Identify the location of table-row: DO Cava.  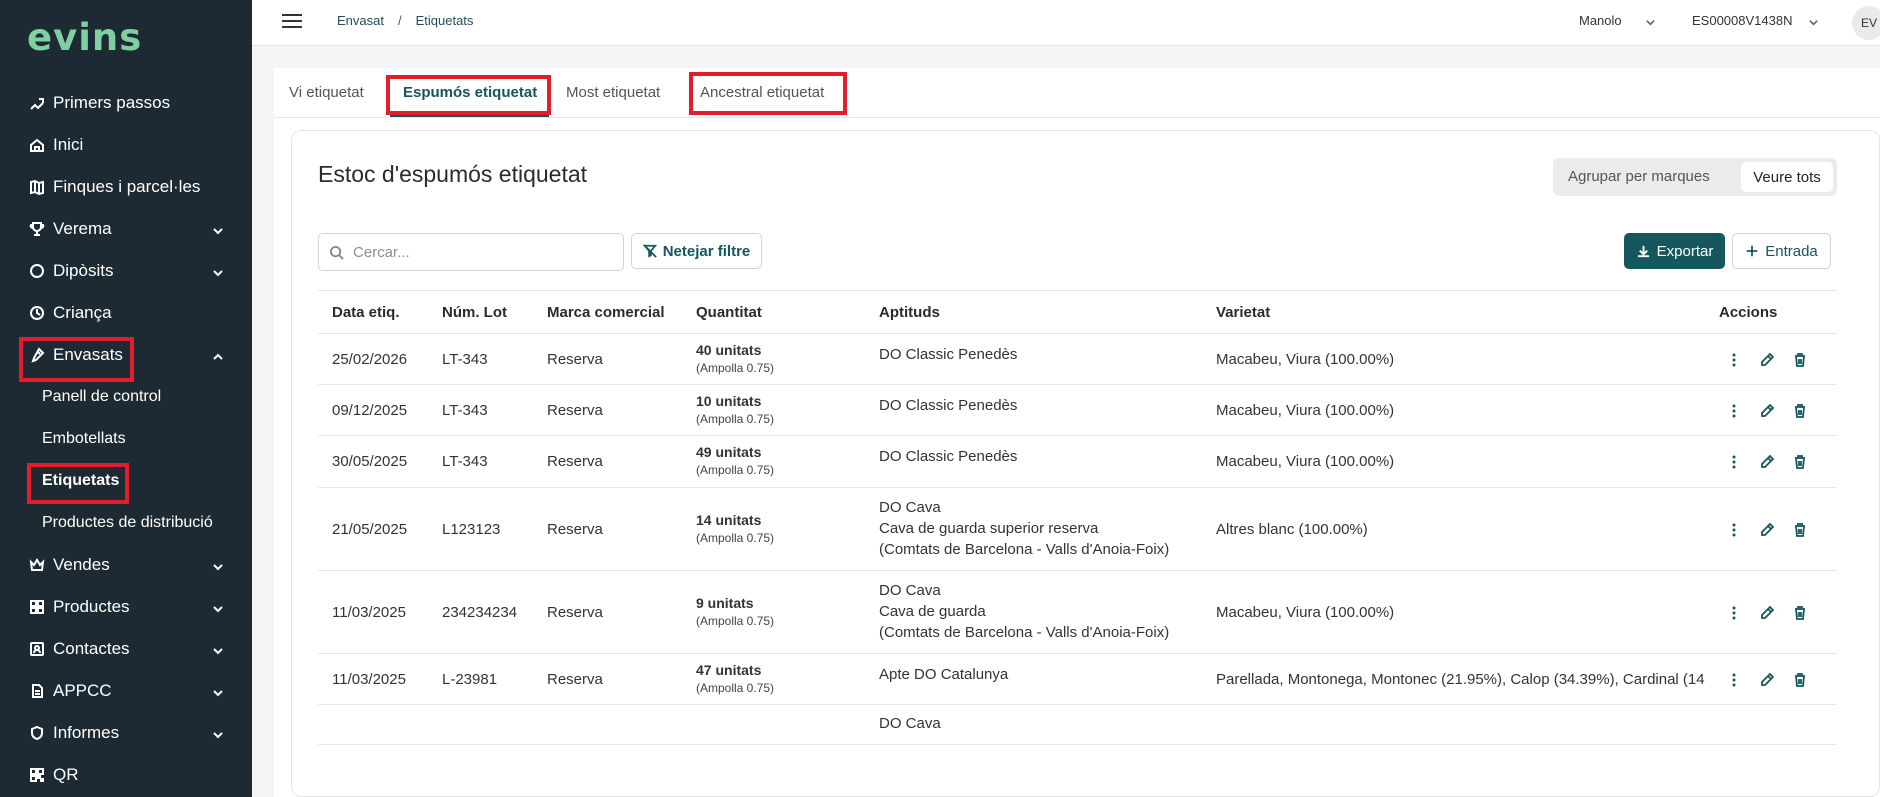
(1077, 725).